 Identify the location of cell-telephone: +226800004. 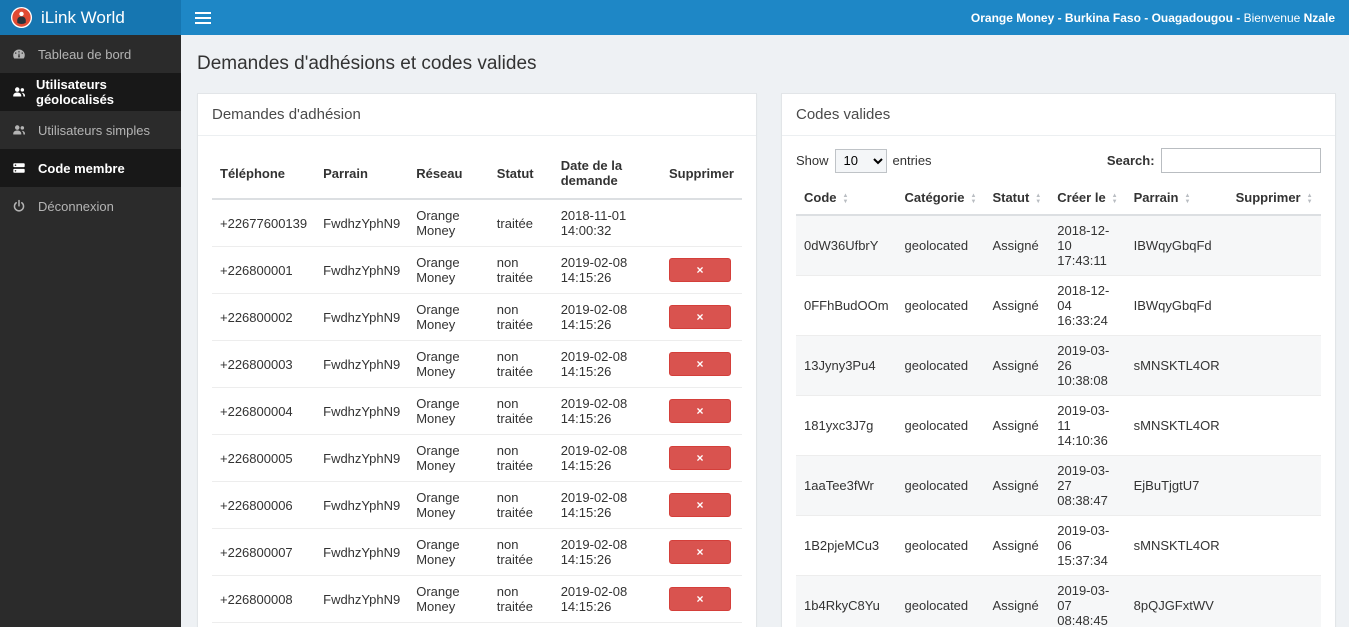
(264, 411).